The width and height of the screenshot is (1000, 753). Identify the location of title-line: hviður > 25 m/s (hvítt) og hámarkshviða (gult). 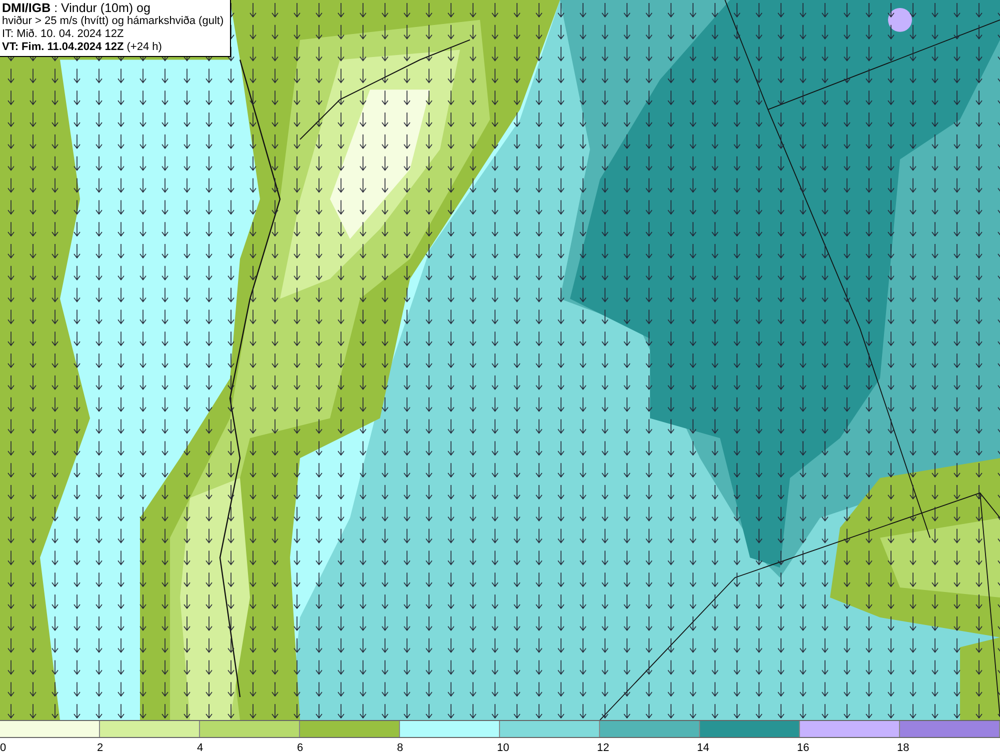
(113, 21).